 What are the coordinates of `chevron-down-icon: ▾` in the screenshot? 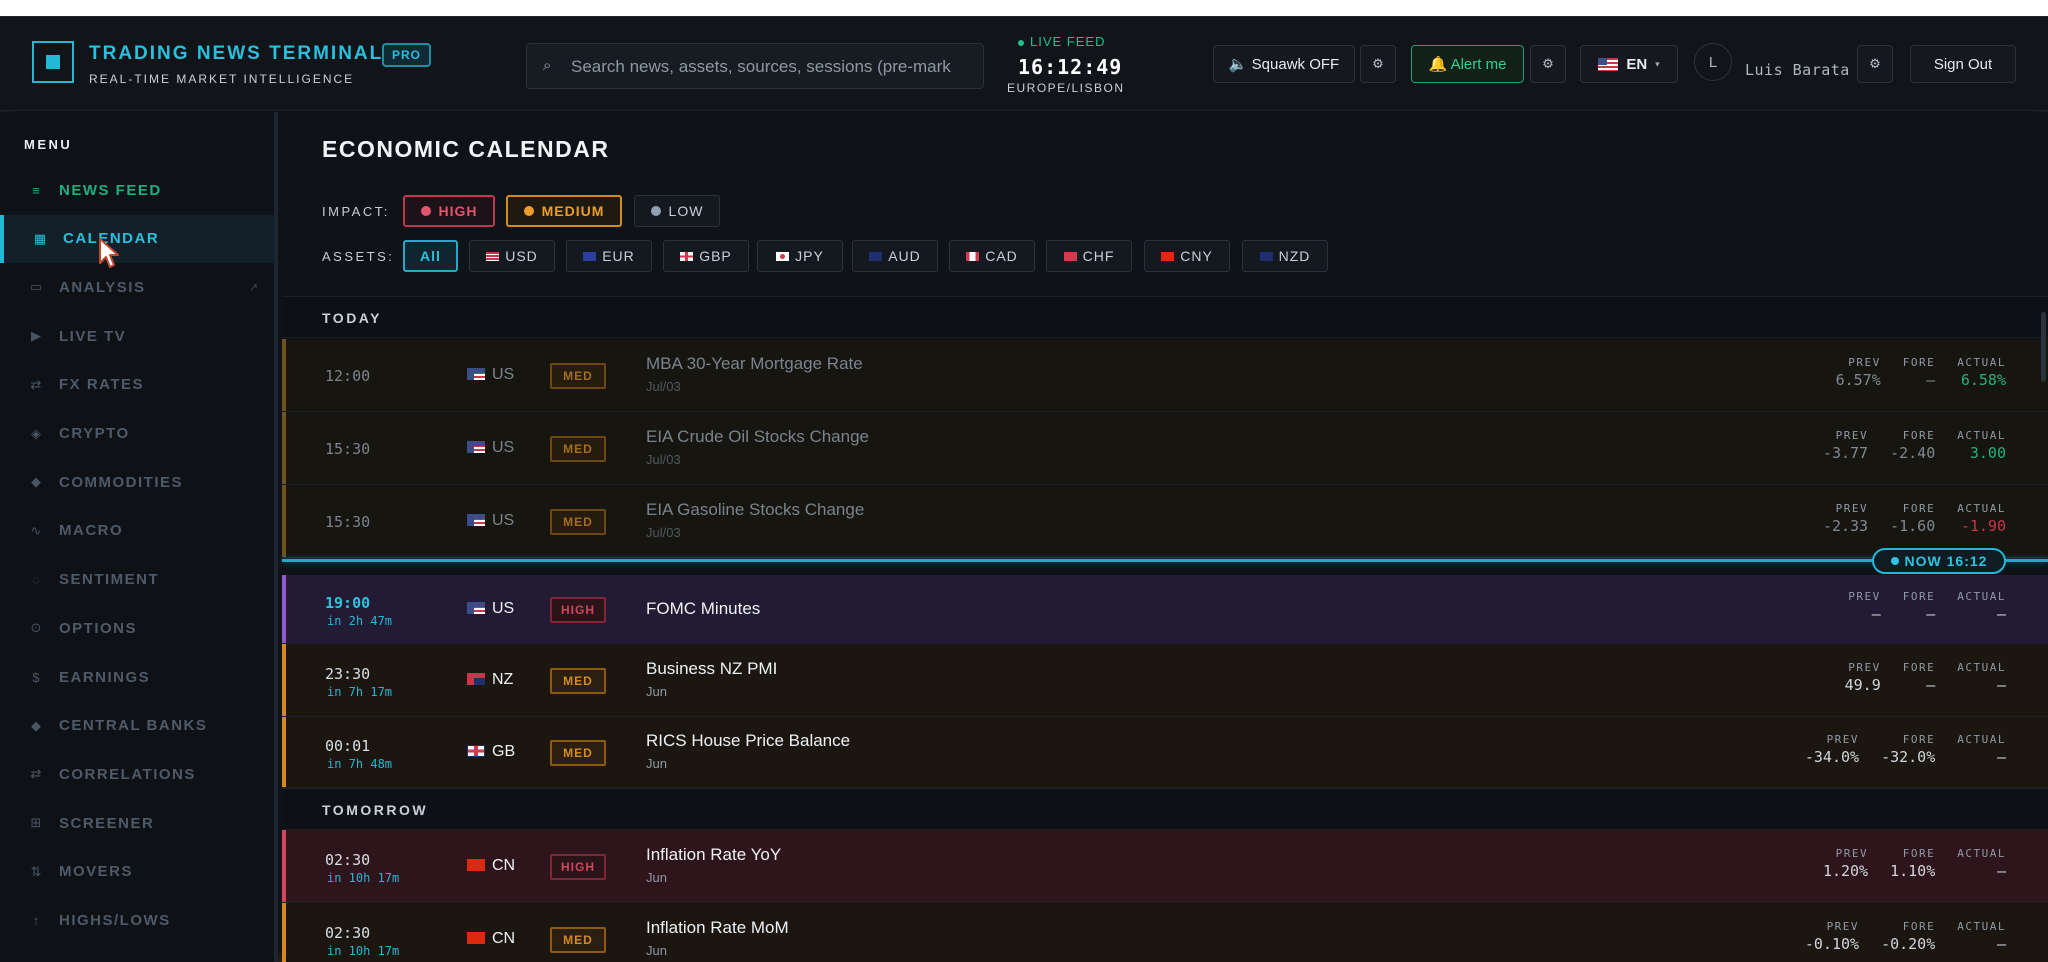 It's located at (1657, 63).